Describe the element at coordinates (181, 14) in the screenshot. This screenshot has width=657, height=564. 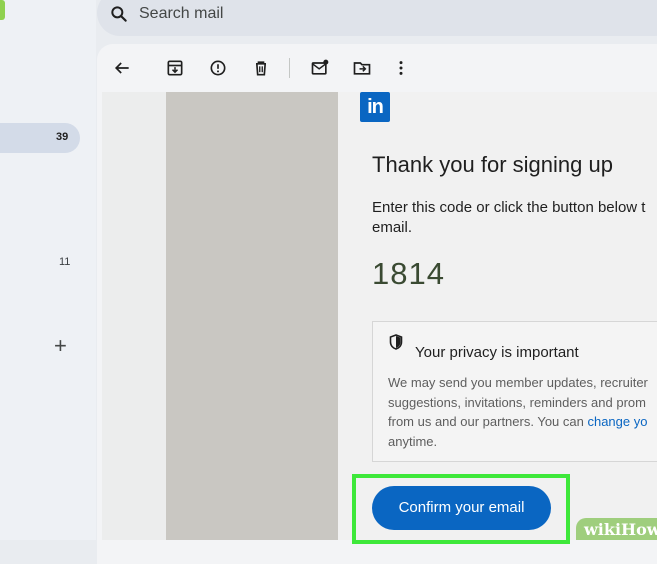
I see `search-input: Search mail` at that location.